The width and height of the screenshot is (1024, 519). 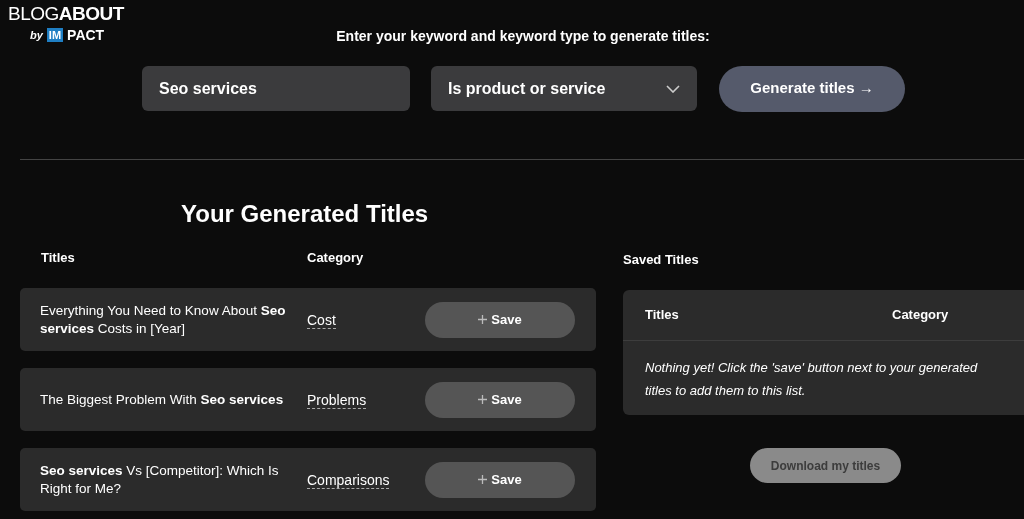 I want to click on category-text: Cost, so click(x=321, y=320).